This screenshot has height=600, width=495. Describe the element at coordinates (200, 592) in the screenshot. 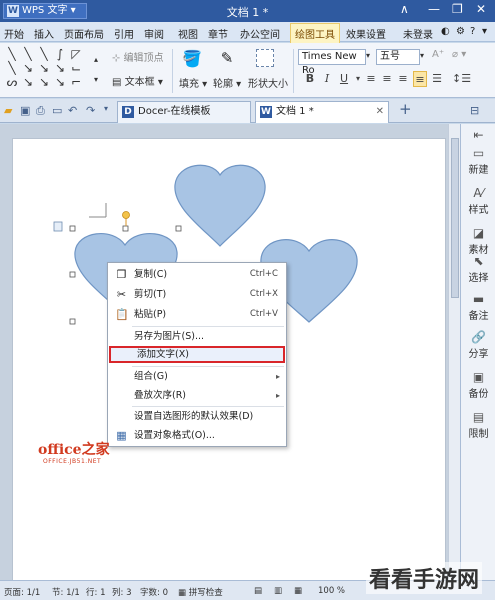

I see `status-spell-check: ▦ 拼写检查` at that location.